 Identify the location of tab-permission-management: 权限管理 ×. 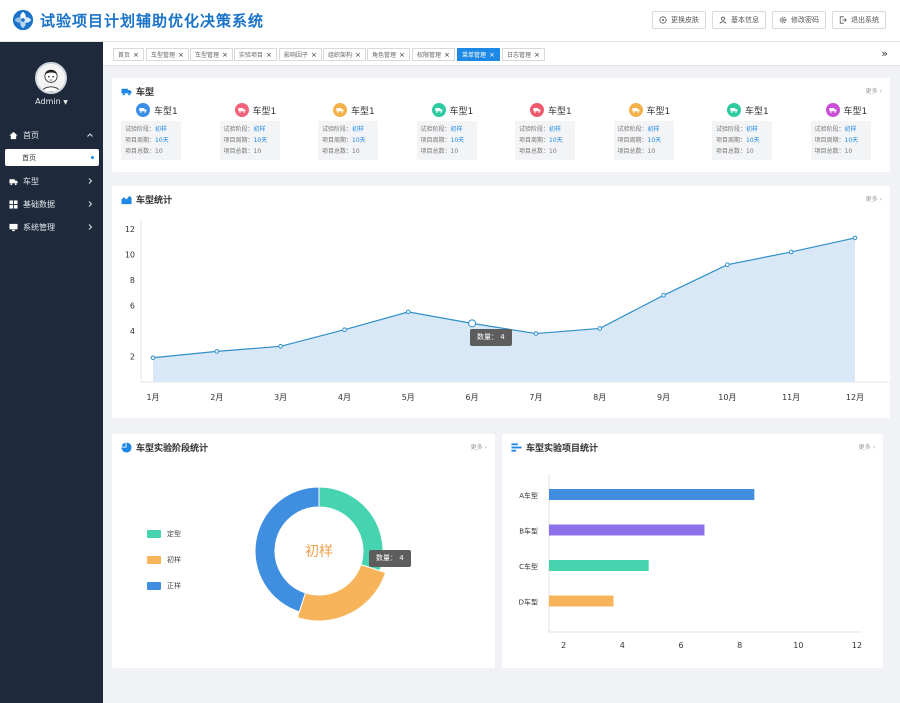
(433, 54).